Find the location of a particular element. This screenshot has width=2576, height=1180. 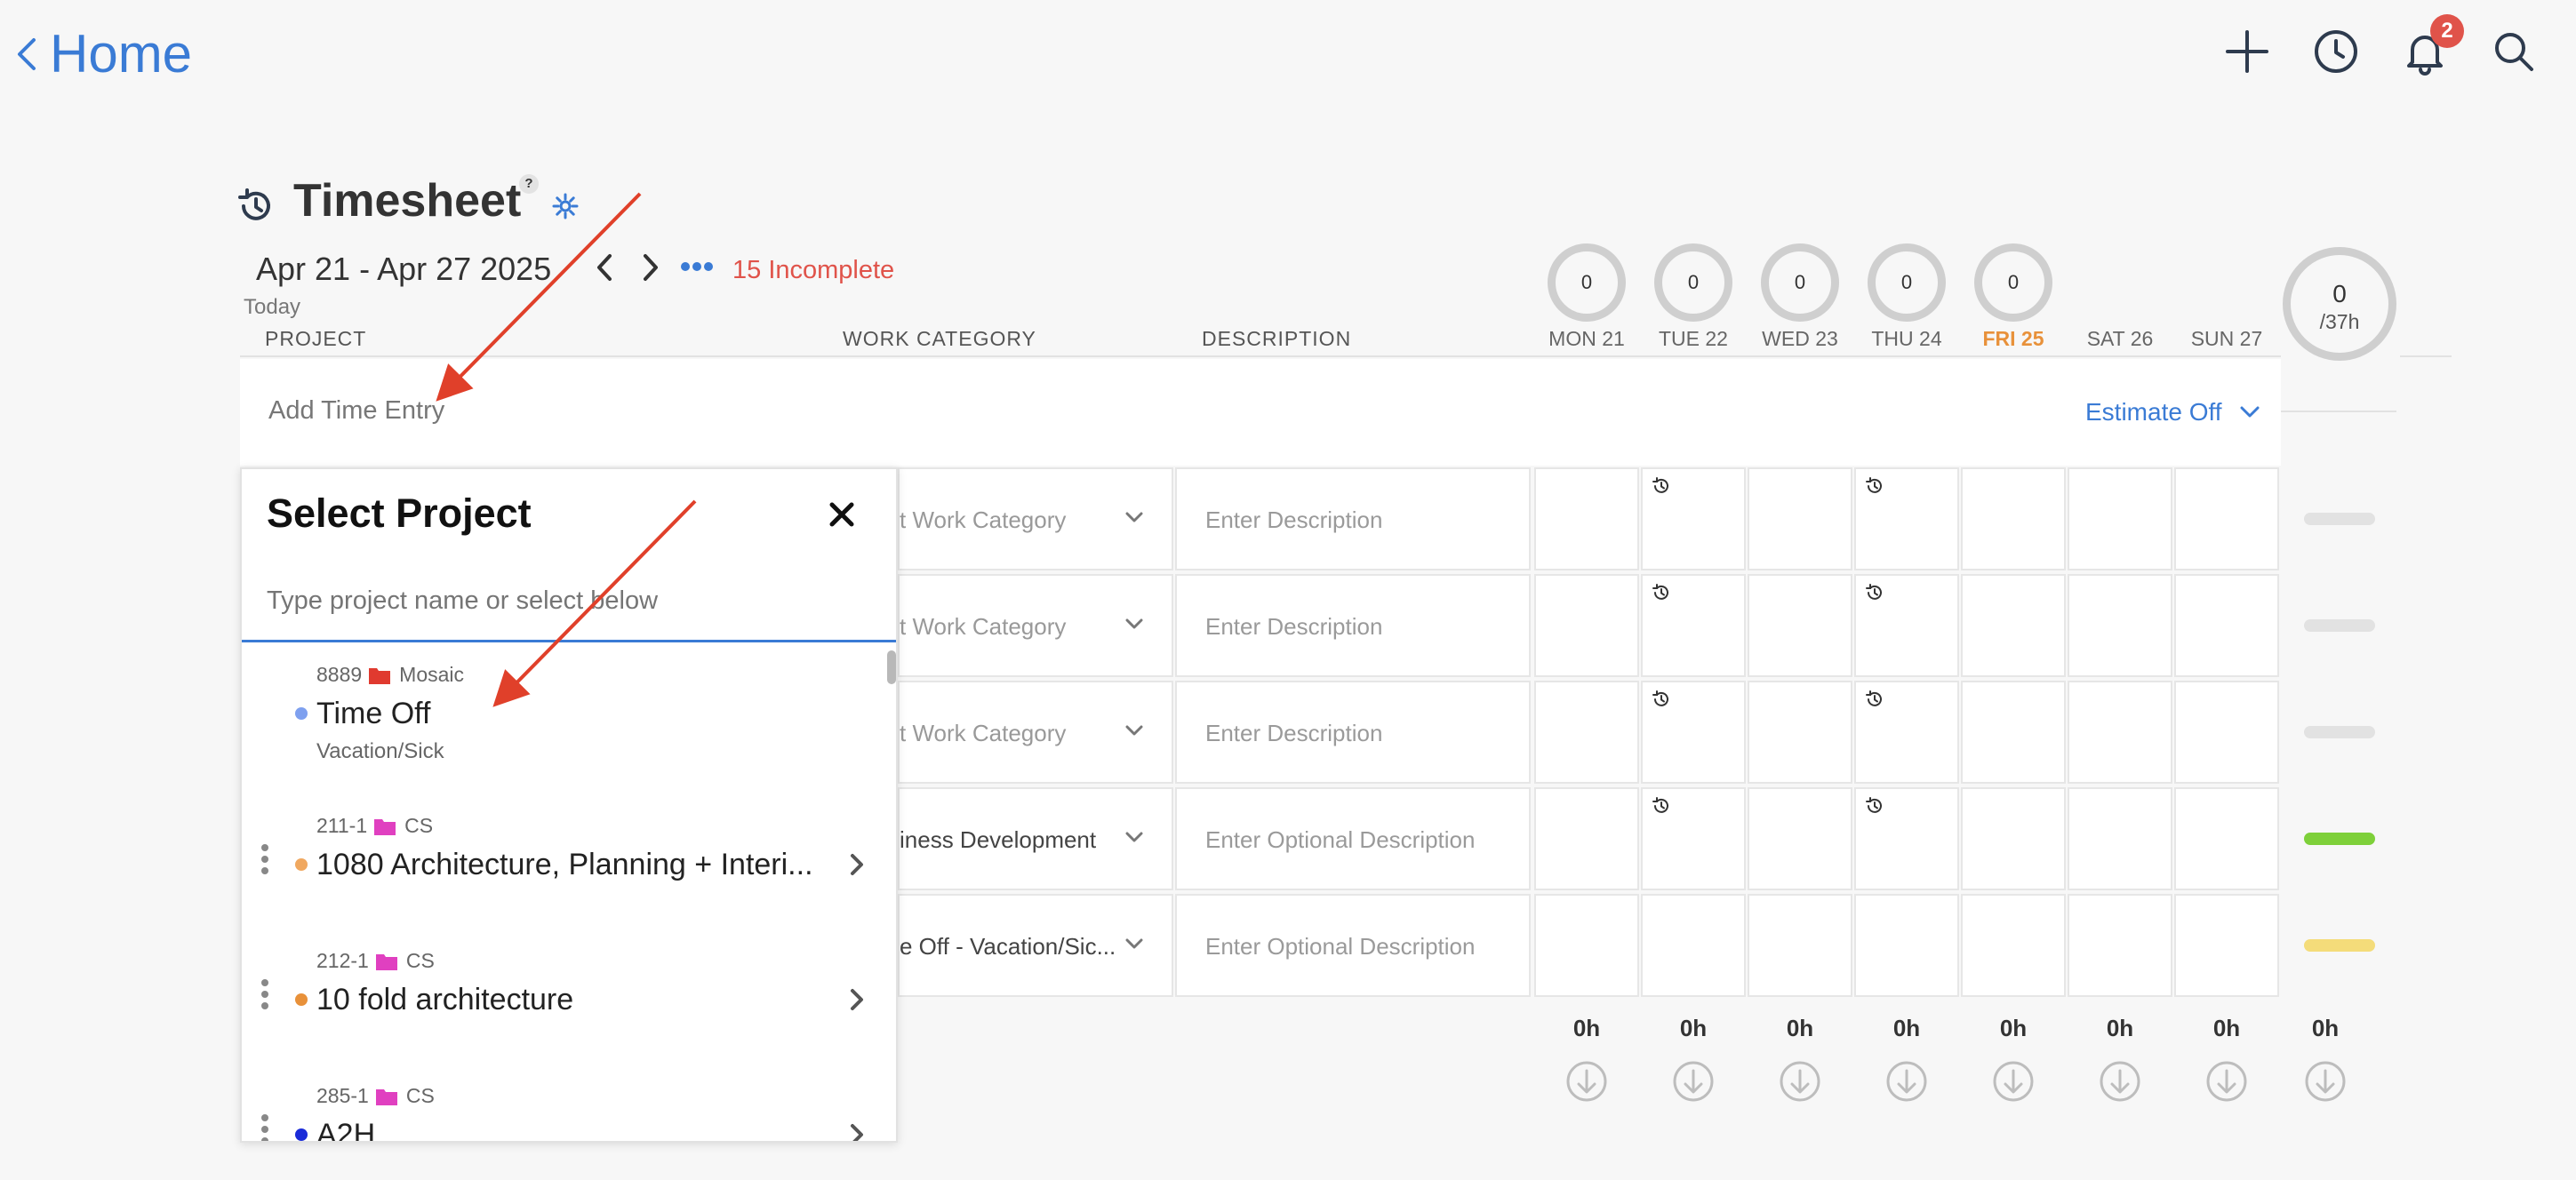

add-button is located at coordinates (2247, 51).